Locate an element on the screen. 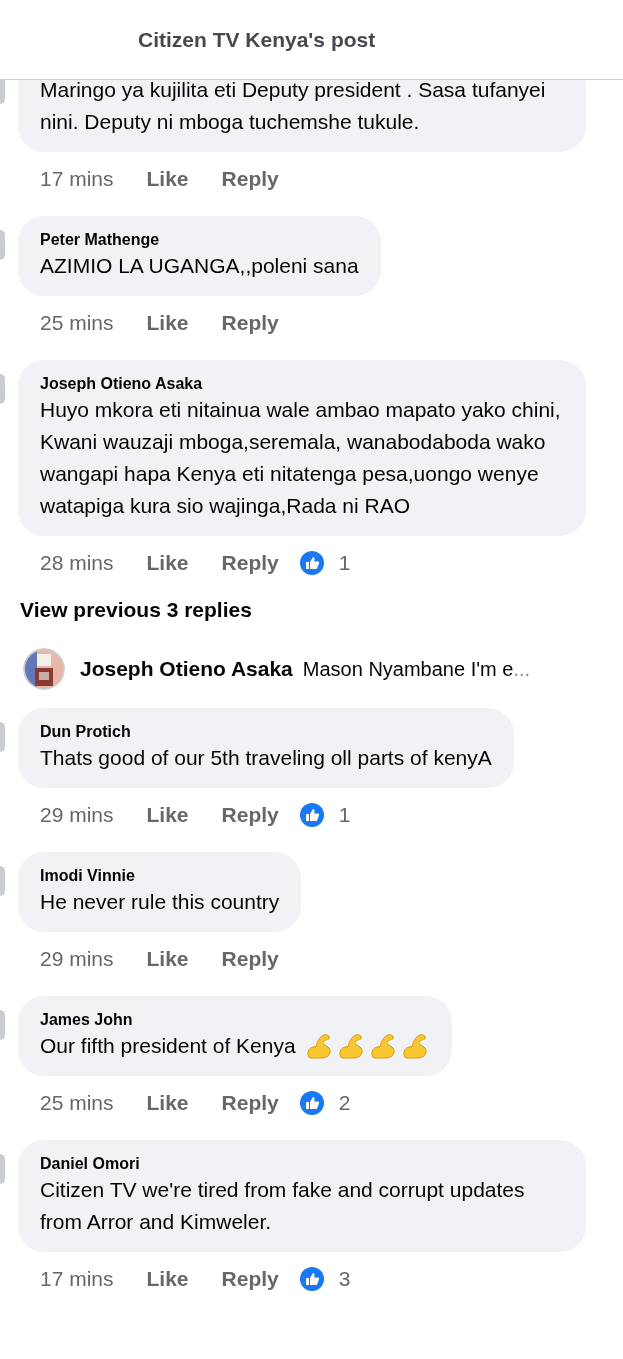 This screenshot has height=1359, width=623. comment-text: Huyo mkora eti nitainua wale ambao mapato yako chini, Kwani wauzaji mboga,seremala, wanabodaboda wako wangapi hapa Kenya eti nitatenga pesa,uongo wenye watapiga kura sio wajinga,Rada ni RAO is located at coordinates (301, 458).